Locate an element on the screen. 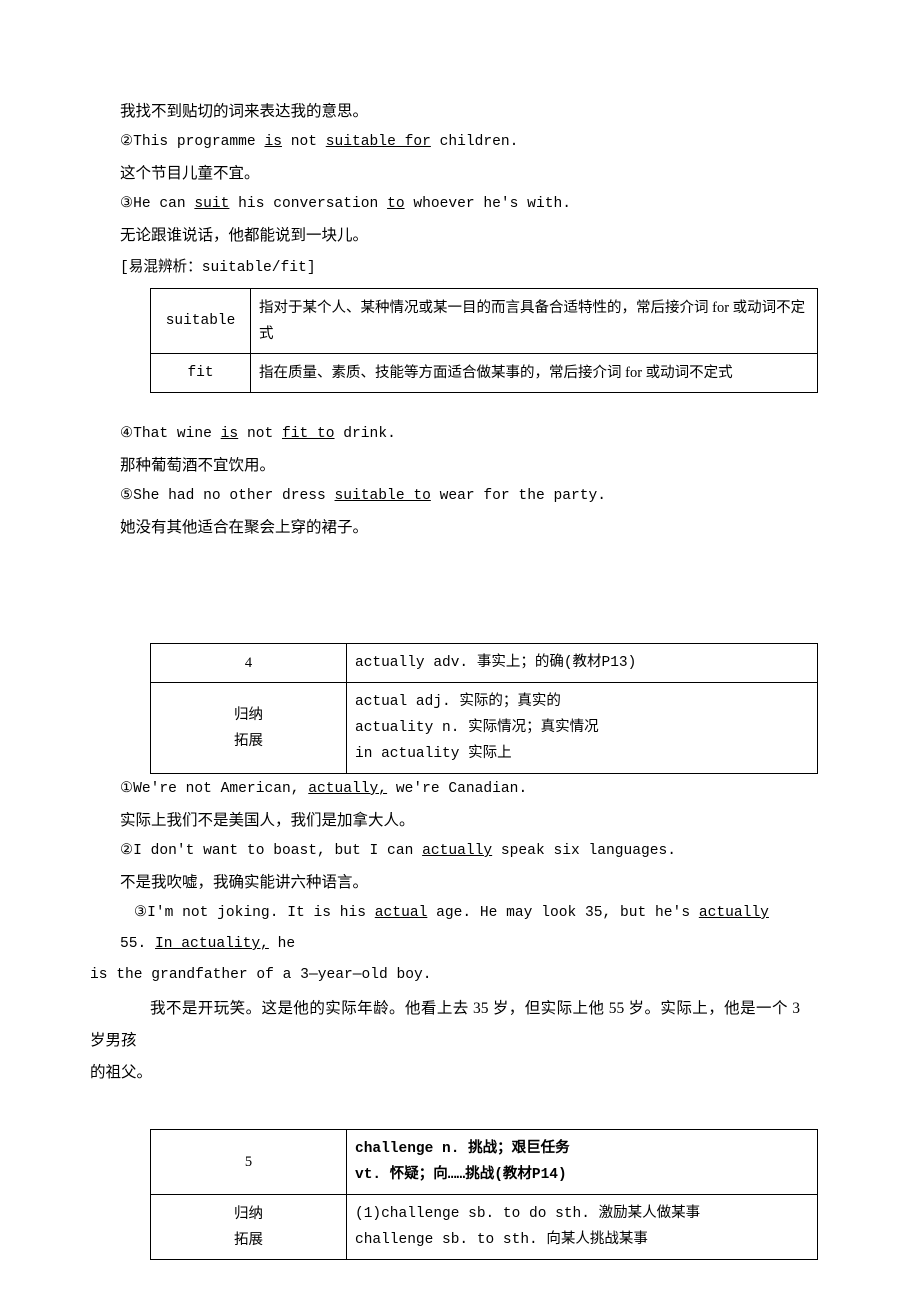 This screenshot has height=1302, width=920. underlined-word: suit is located at coordinates (212, 204).